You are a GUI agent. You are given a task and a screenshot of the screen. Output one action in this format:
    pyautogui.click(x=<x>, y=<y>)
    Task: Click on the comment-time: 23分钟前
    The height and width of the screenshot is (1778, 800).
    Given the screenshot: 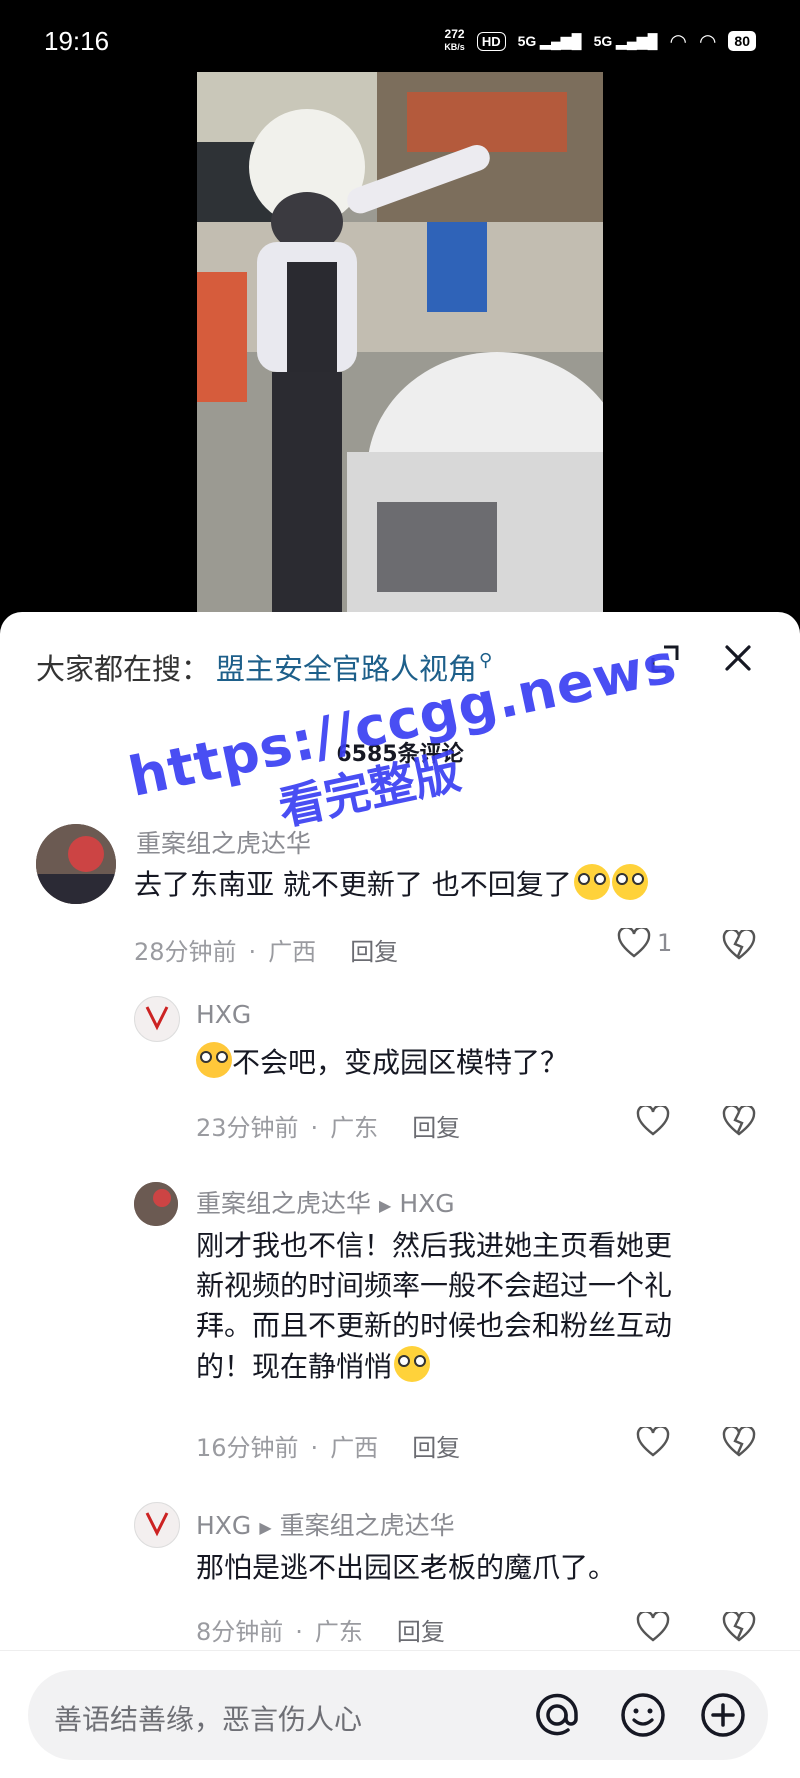 What is the action you would take?
    pyautogui.click(x=247, y=1128)
    